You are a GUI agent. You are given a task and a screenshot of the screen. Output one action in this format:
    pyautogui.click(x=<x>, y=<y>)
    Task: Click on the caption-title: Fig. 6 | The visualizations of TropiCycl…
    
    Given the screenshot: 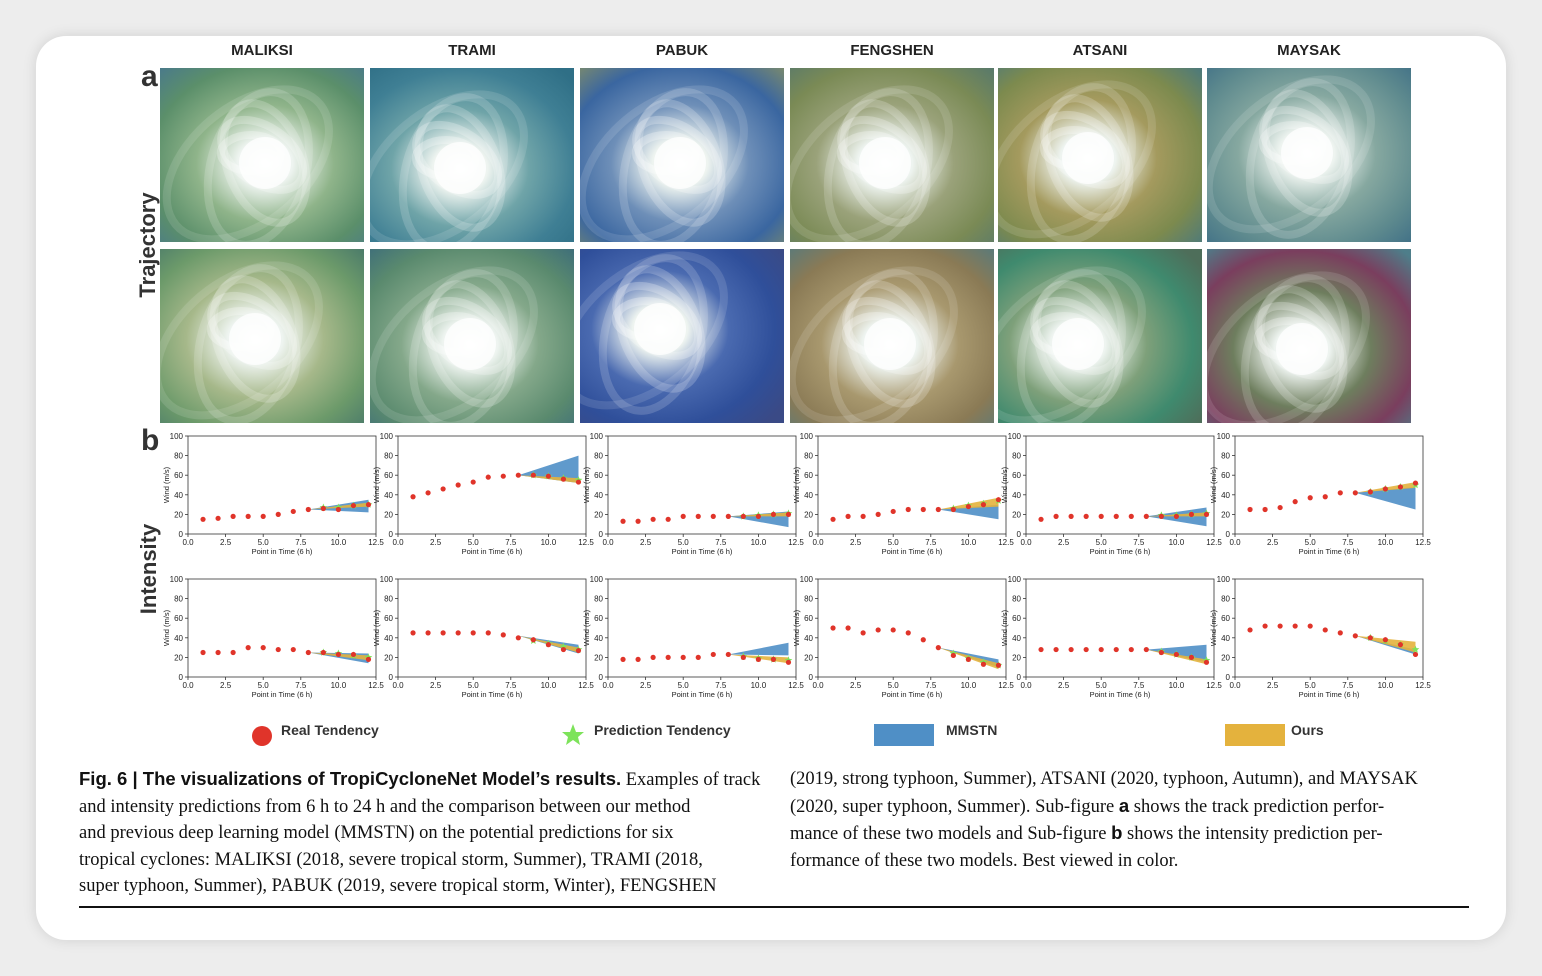 What is the action you would take?
    pyautogui.click(x=350, y=778)
    